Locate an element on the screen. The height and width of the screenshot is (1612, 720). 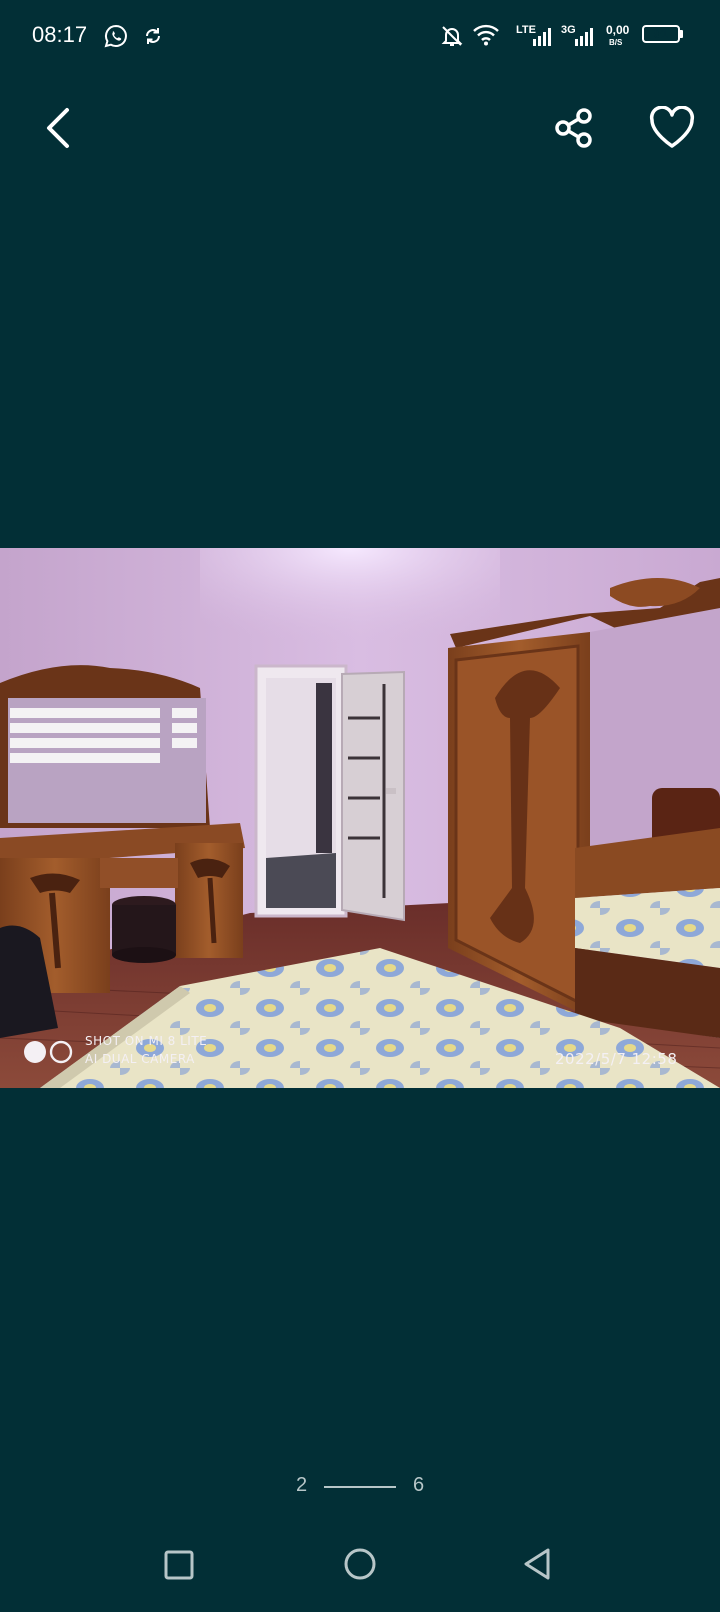
battery-indicator: 91 is located at coordinates (661, 34).